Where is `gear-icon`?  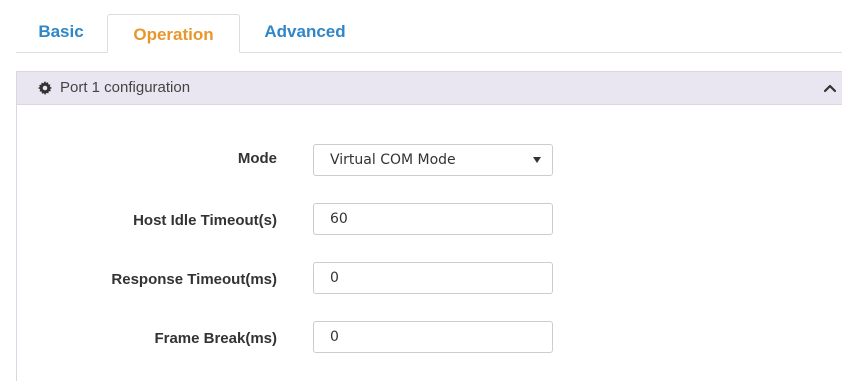 gear-icon is located at coordinates (45, 88).